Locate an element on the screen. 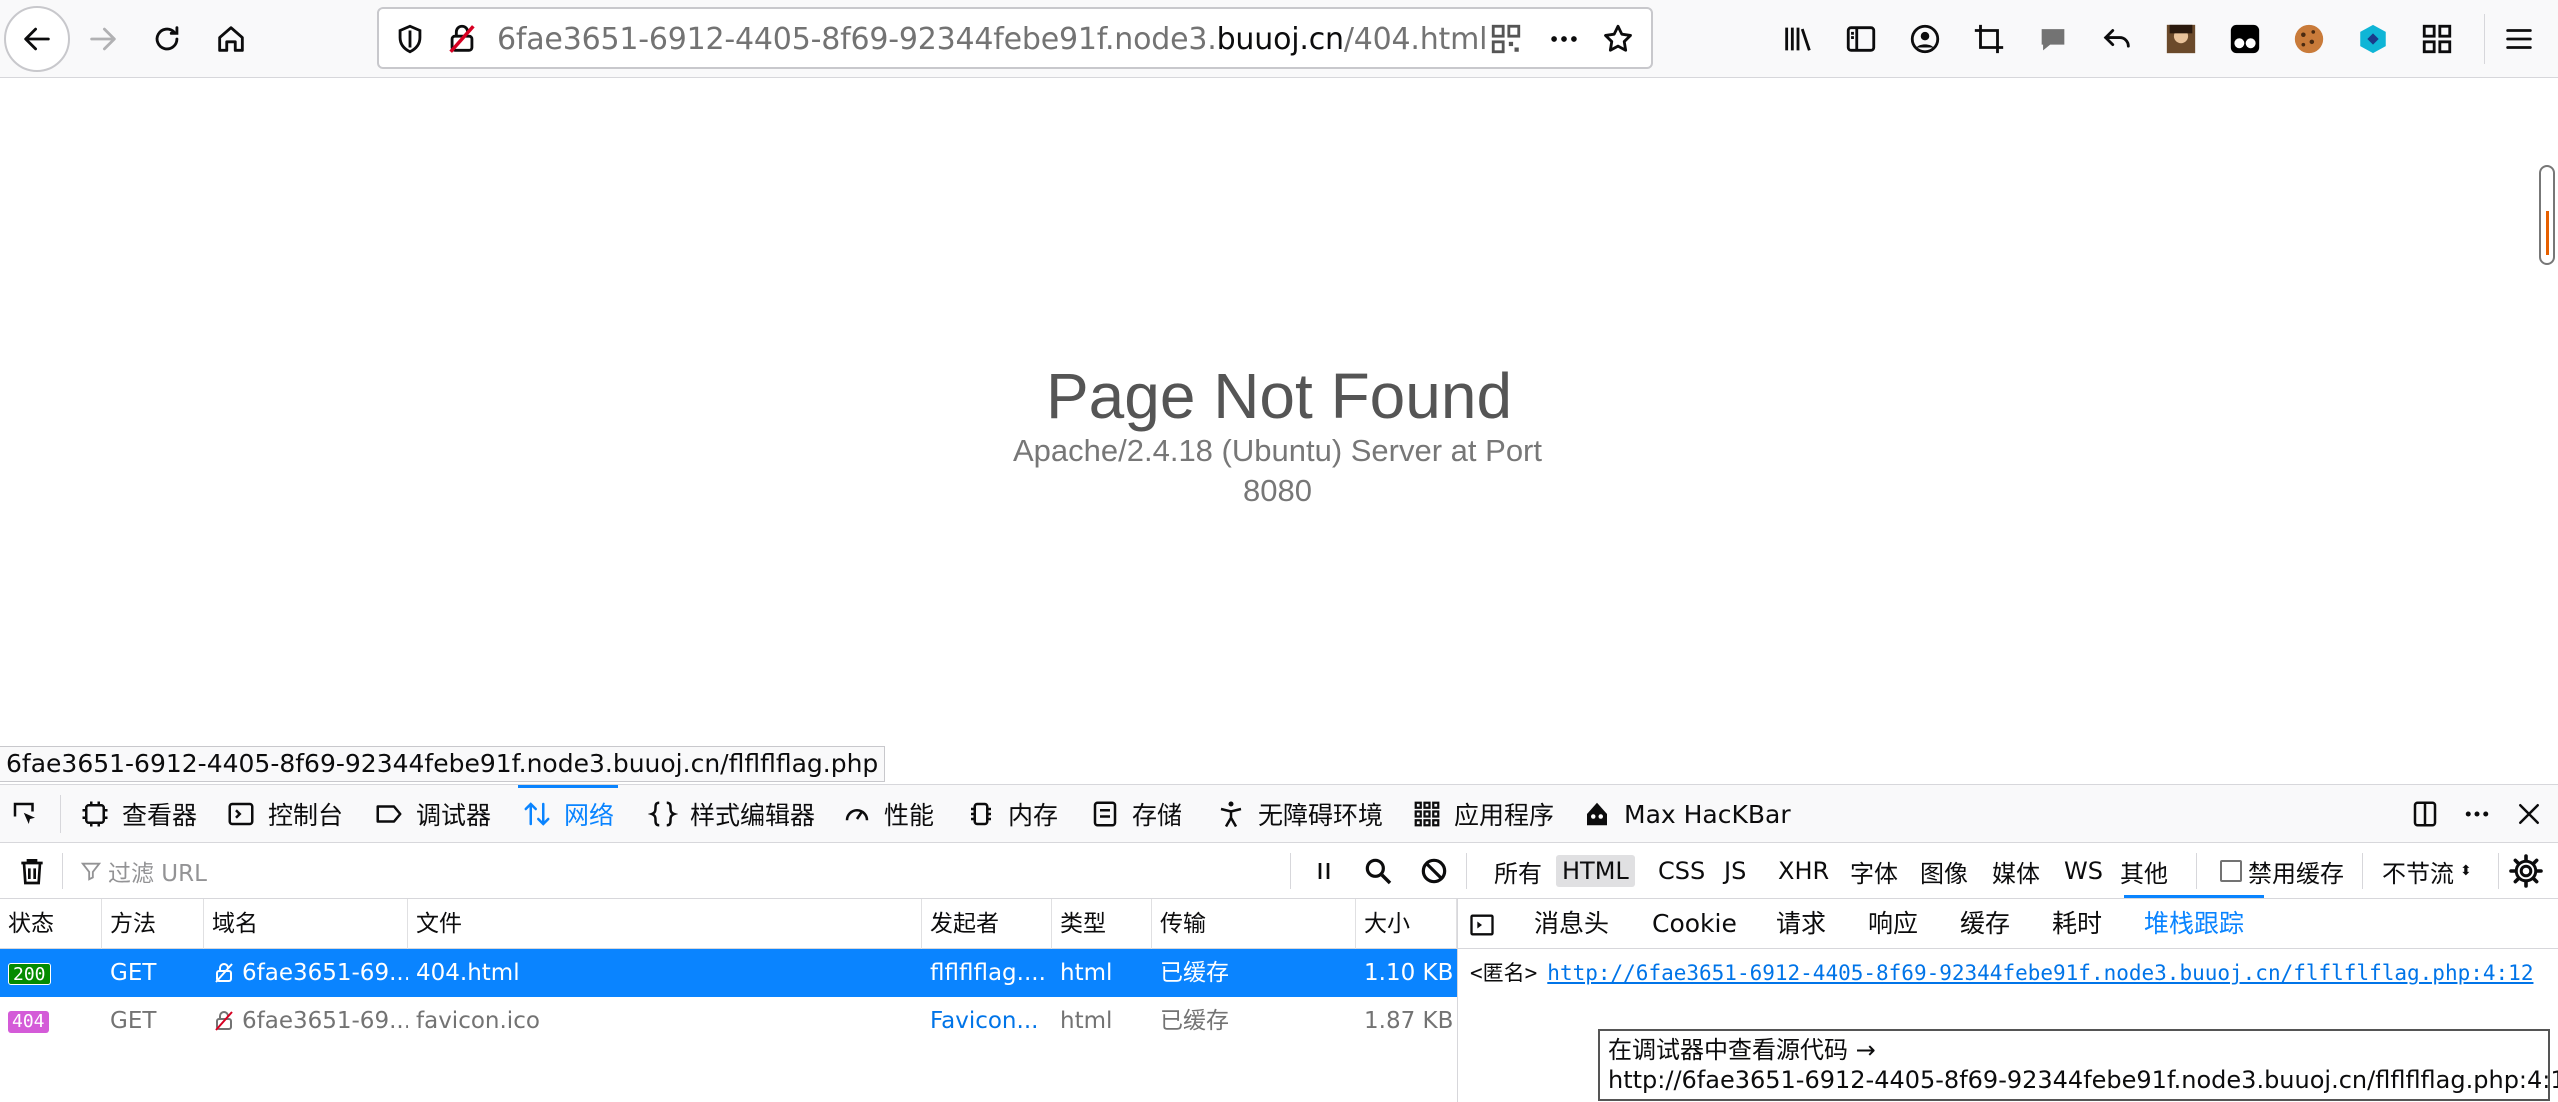  filter-type-html: HTML is located at coordinates (1595, 871).